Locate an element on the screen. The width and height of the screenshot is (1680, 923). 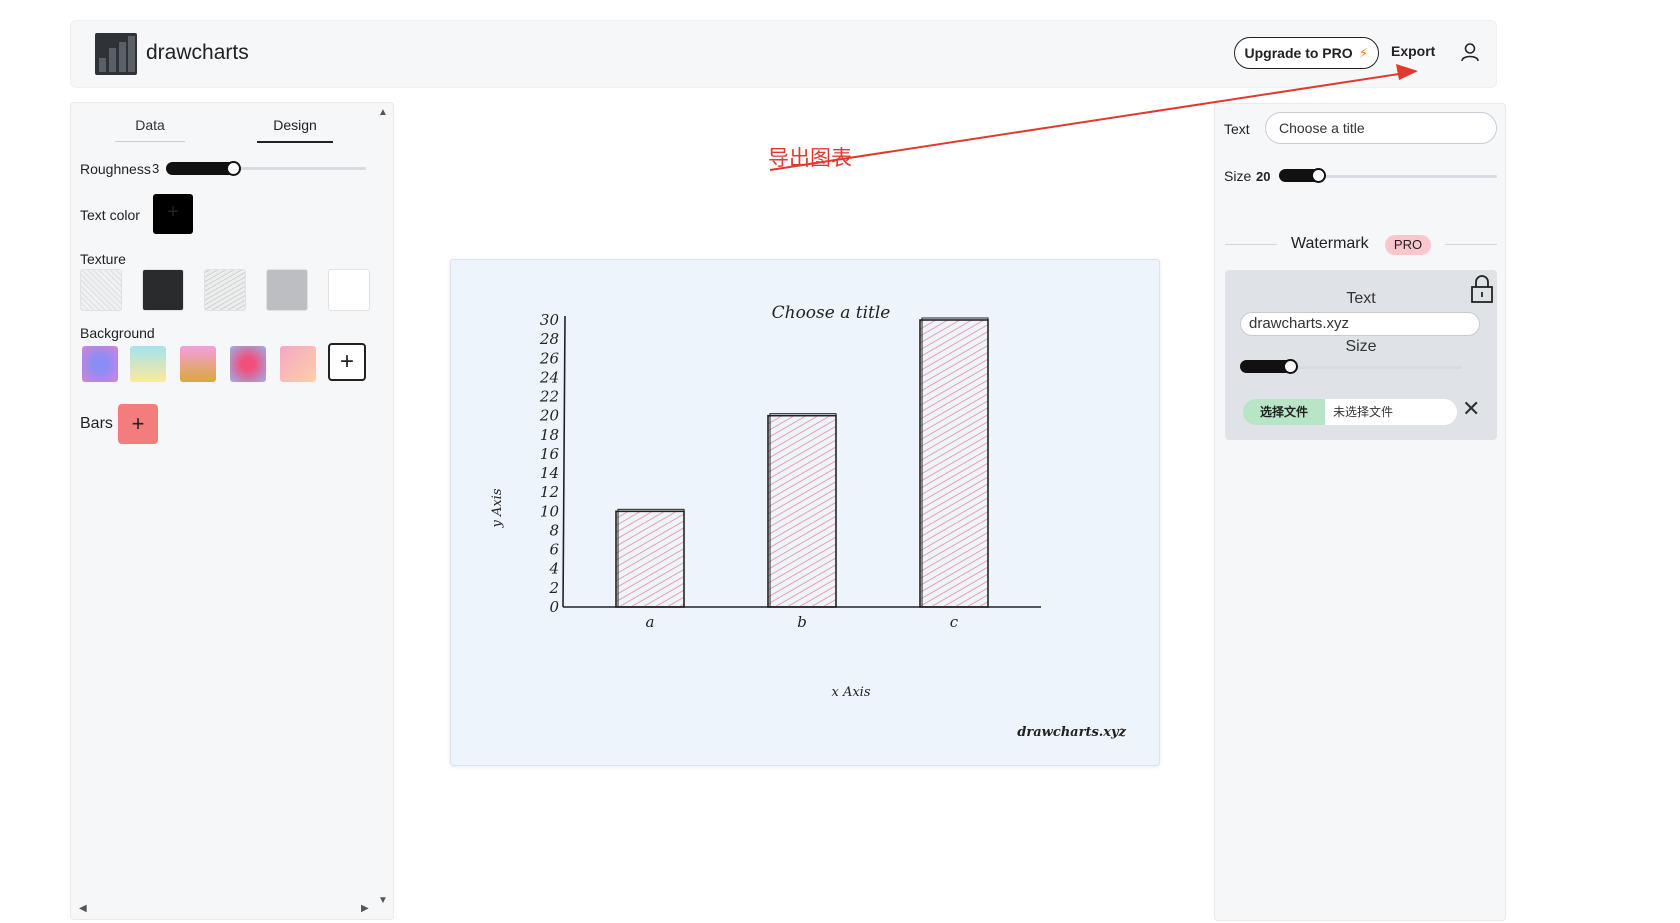
app-header: drawcharts Upgrade to PRO ⚡ Export is located at coordinates (783, 54).